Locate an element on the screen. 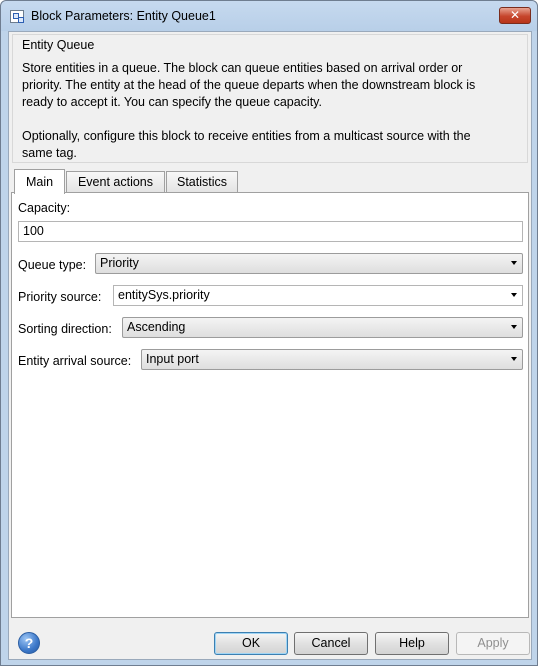 This screenshot has width=540, height=668. priority-source-combobox: entitySys.priority is located at coordinates (318, 295).